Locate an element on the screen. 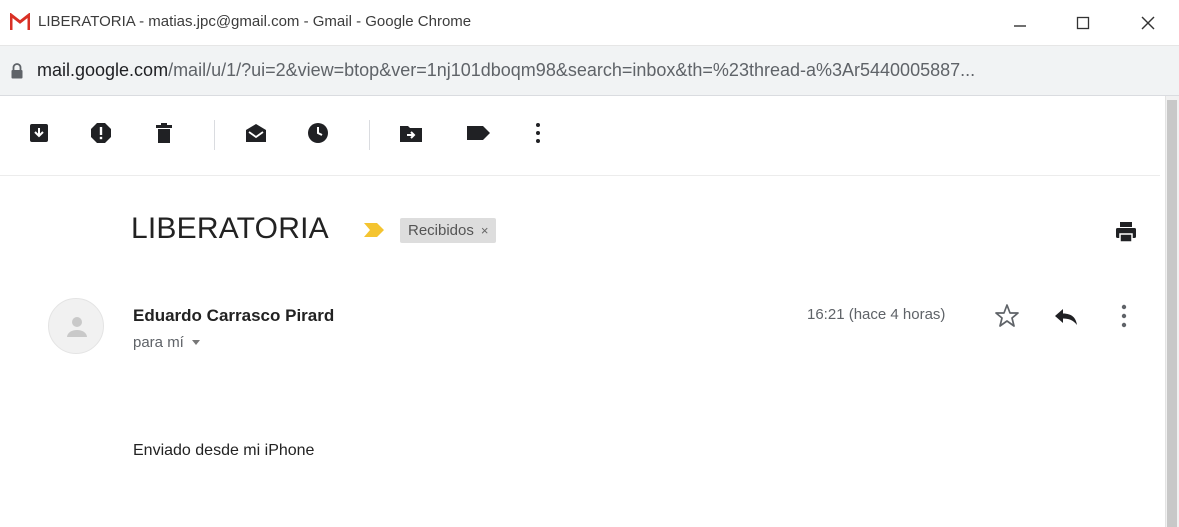  recipient-details-toggle: para mí is located at coordinates (166, 342).